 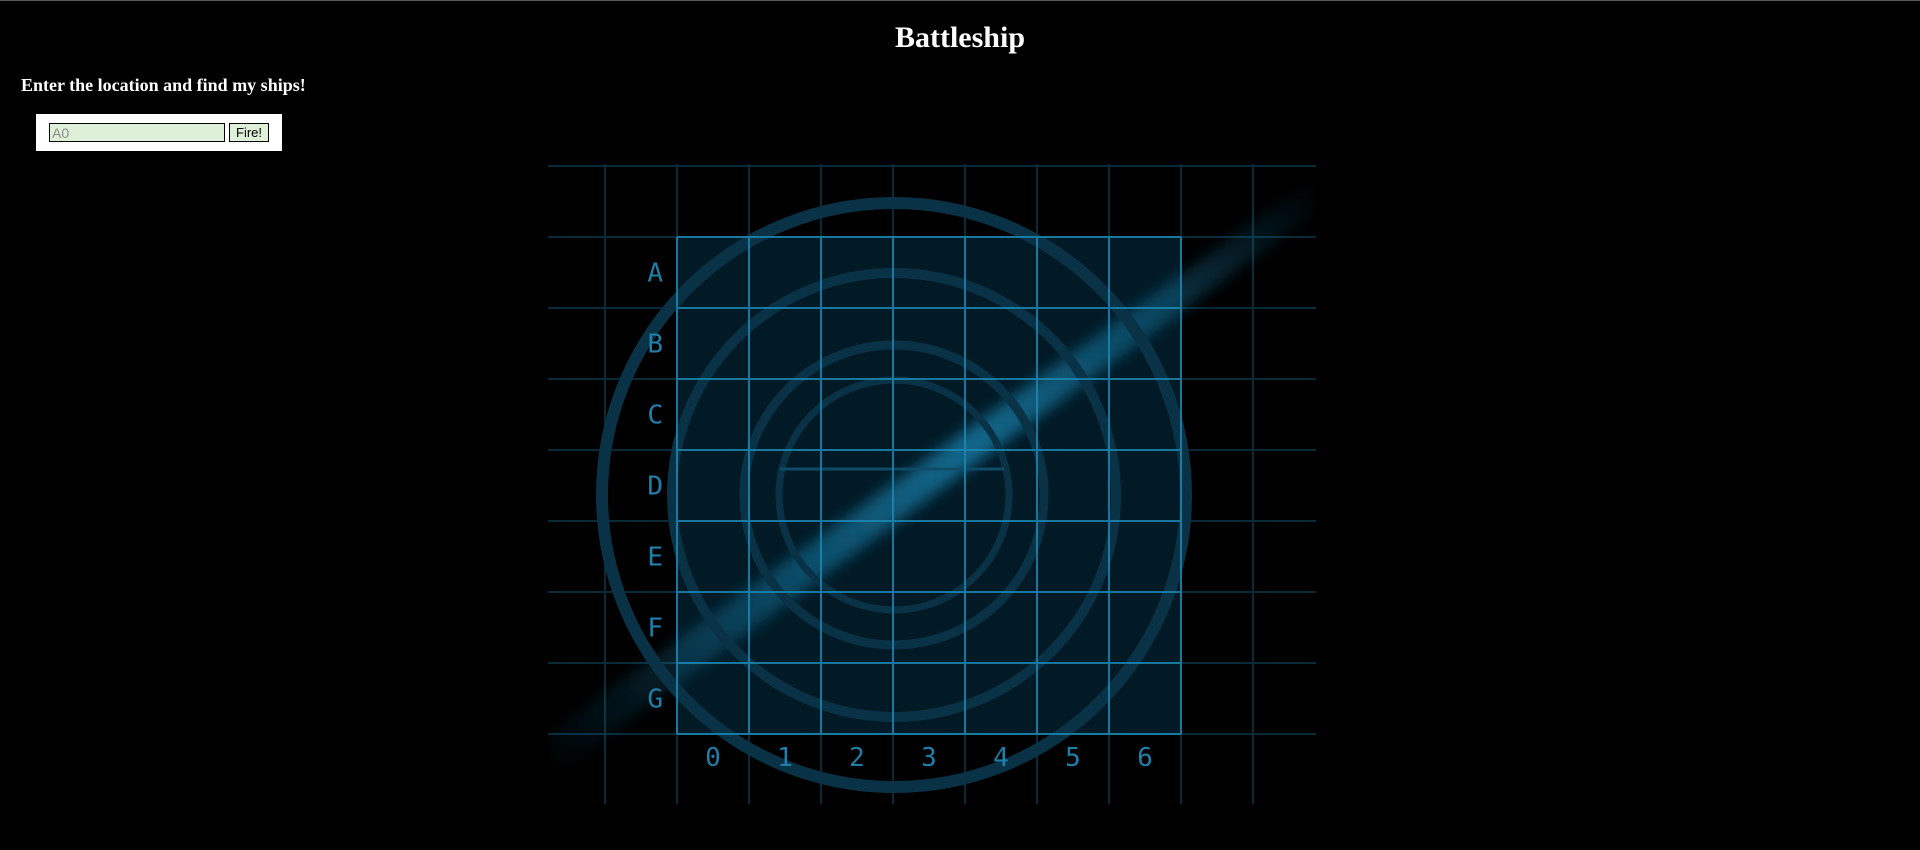 I want to click on column-label-2: 2, so click(x=857, y=758).